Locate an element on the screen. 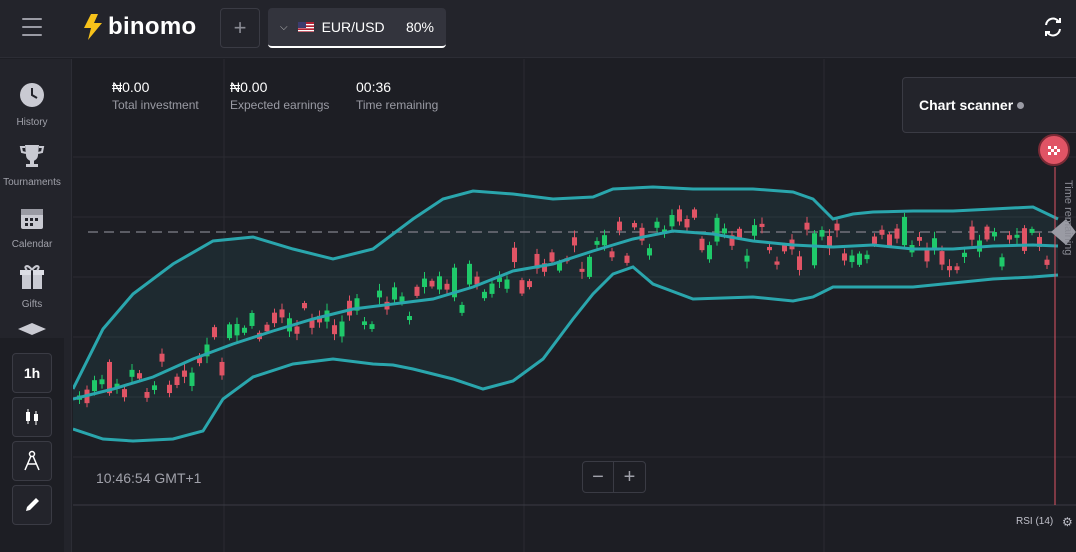 The image size is (1076, 552). scanner-label: Chart scanner is located at coordinates (966, 105).